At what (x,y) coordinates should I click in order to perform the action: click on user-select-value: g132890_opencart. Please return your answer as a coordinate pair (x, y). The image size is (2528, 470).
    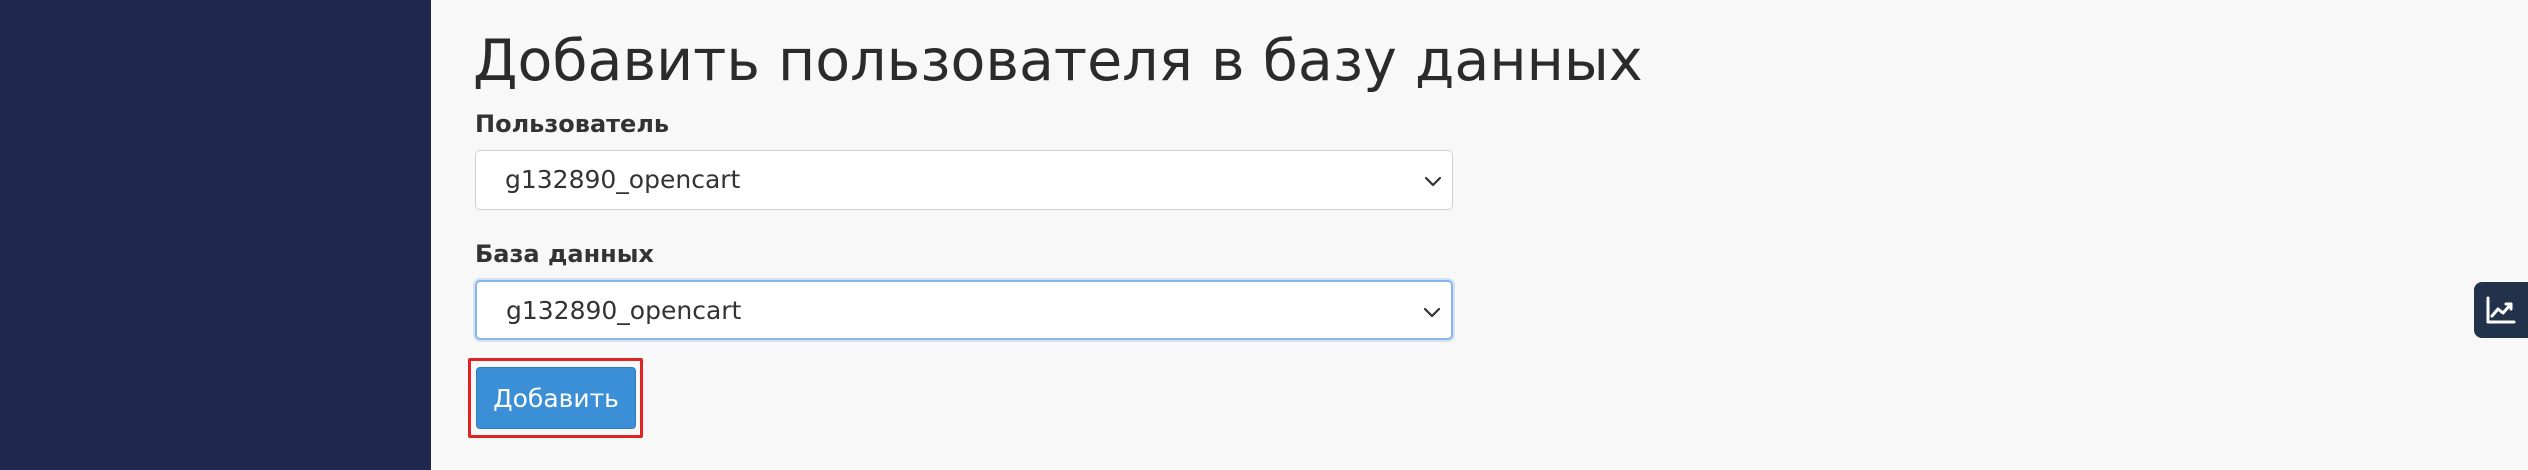
    Looking at the image, I should click on (623, 179).